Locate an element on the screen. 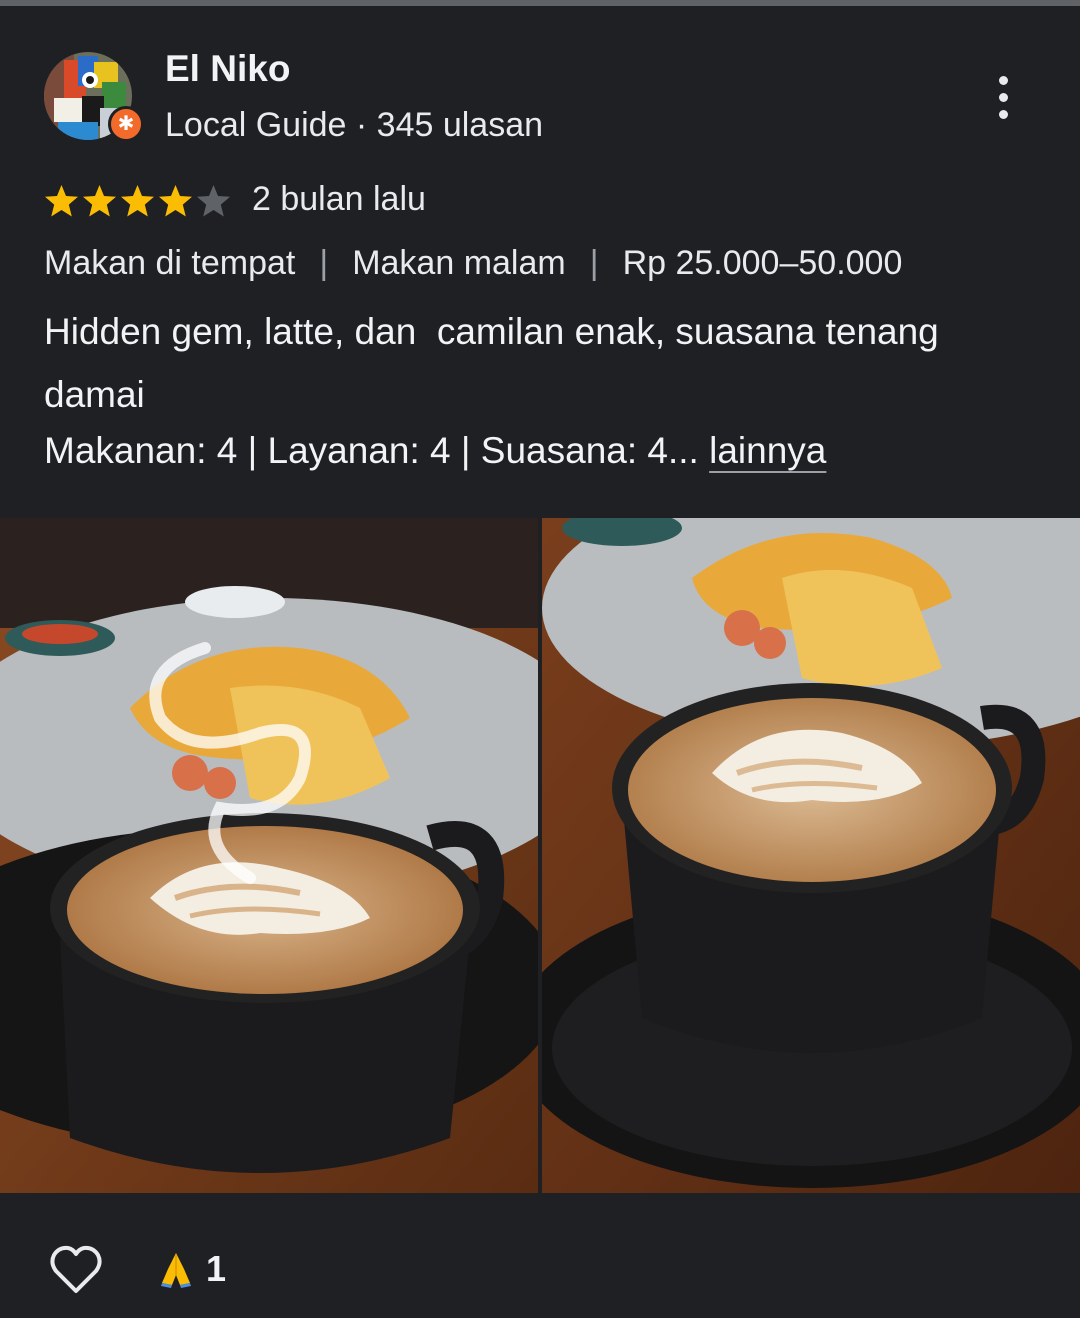  read-more-link: lainnya is located at coordinates (767, 450).